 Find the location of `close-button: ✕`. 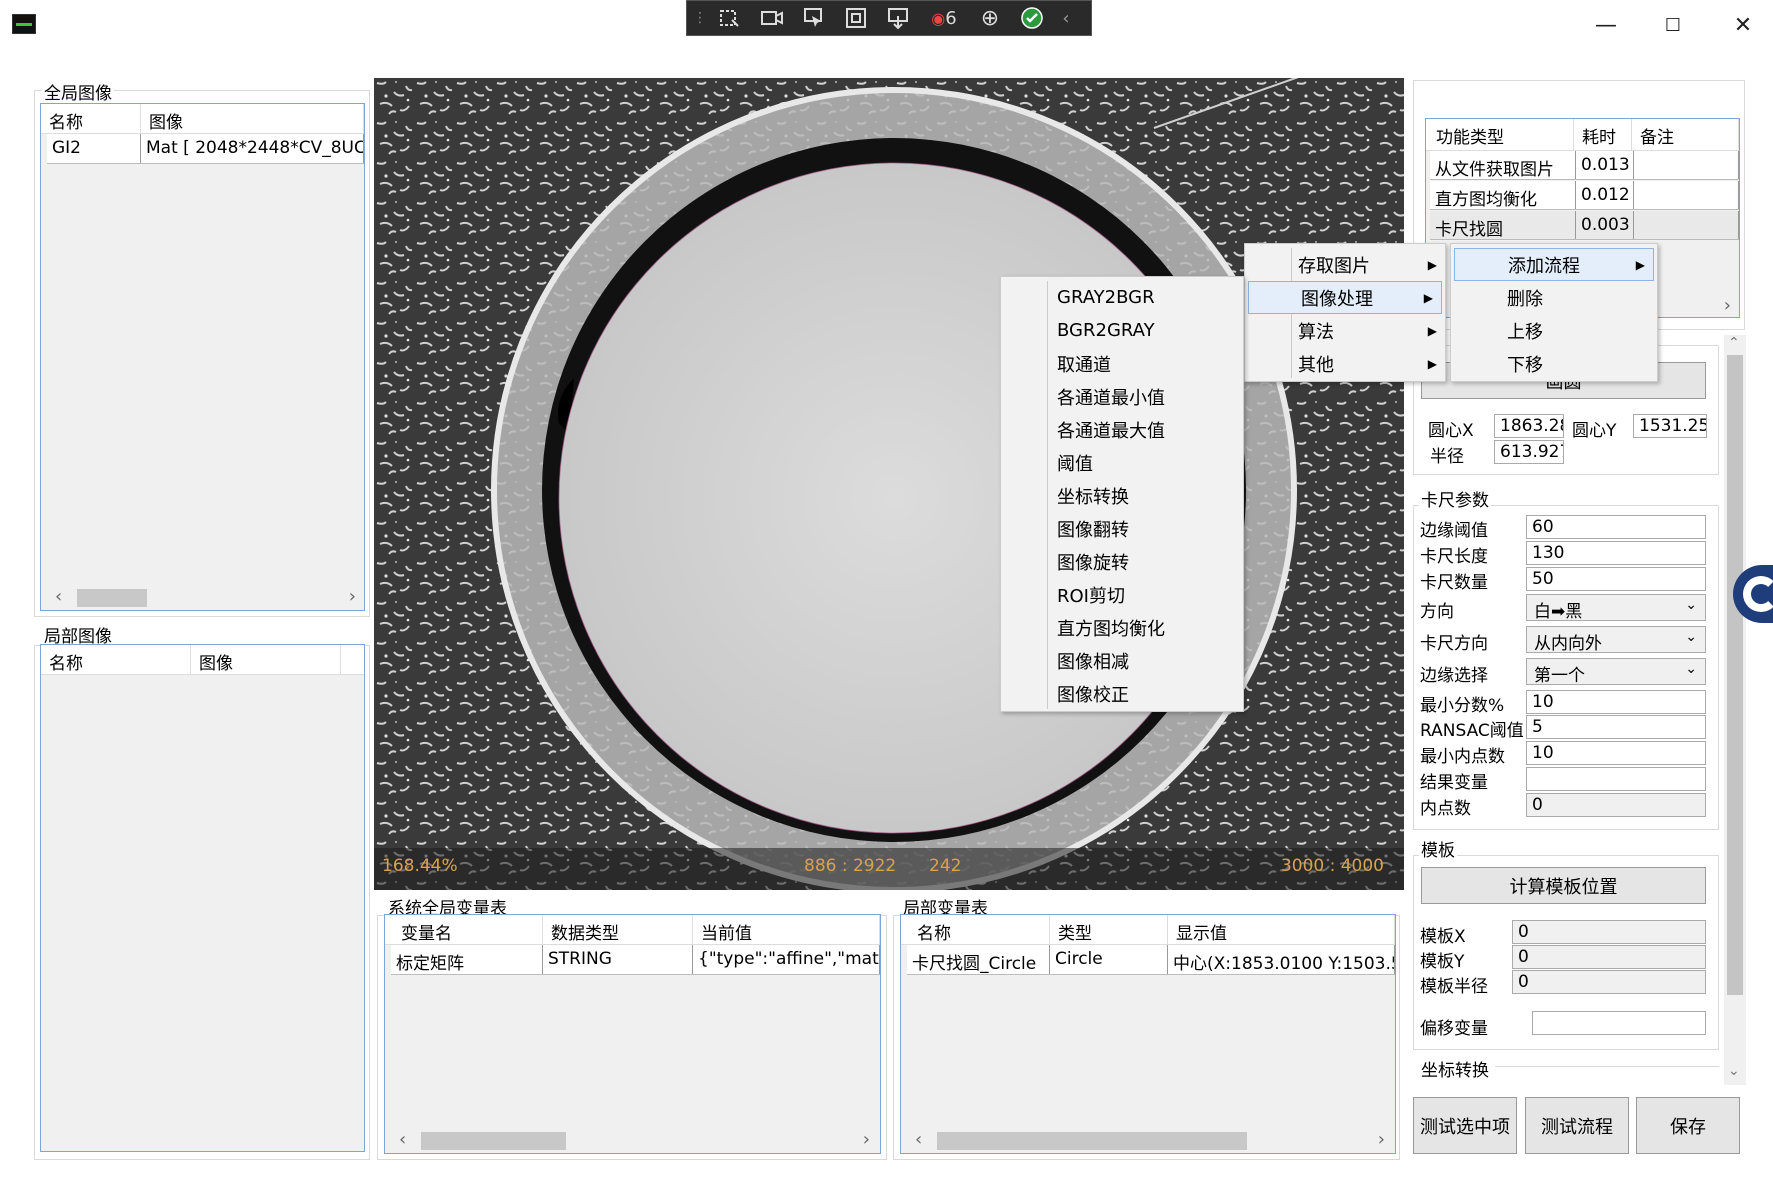

close-button: ✕ is located at coordinates (1743, 25).